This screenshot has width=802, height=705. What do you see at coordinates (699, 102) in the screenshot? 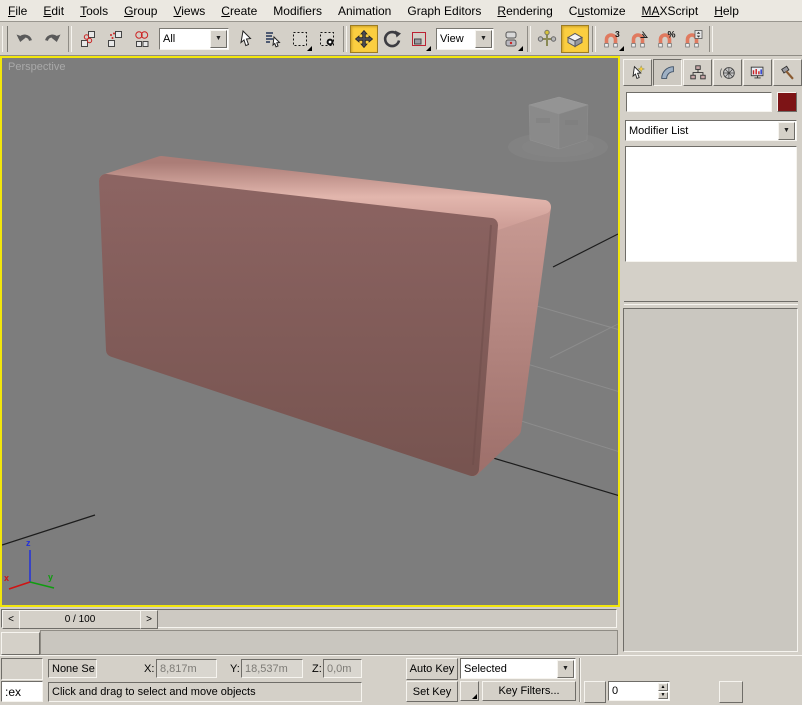
I see `object-name-input` at bounding box center [699, 102].